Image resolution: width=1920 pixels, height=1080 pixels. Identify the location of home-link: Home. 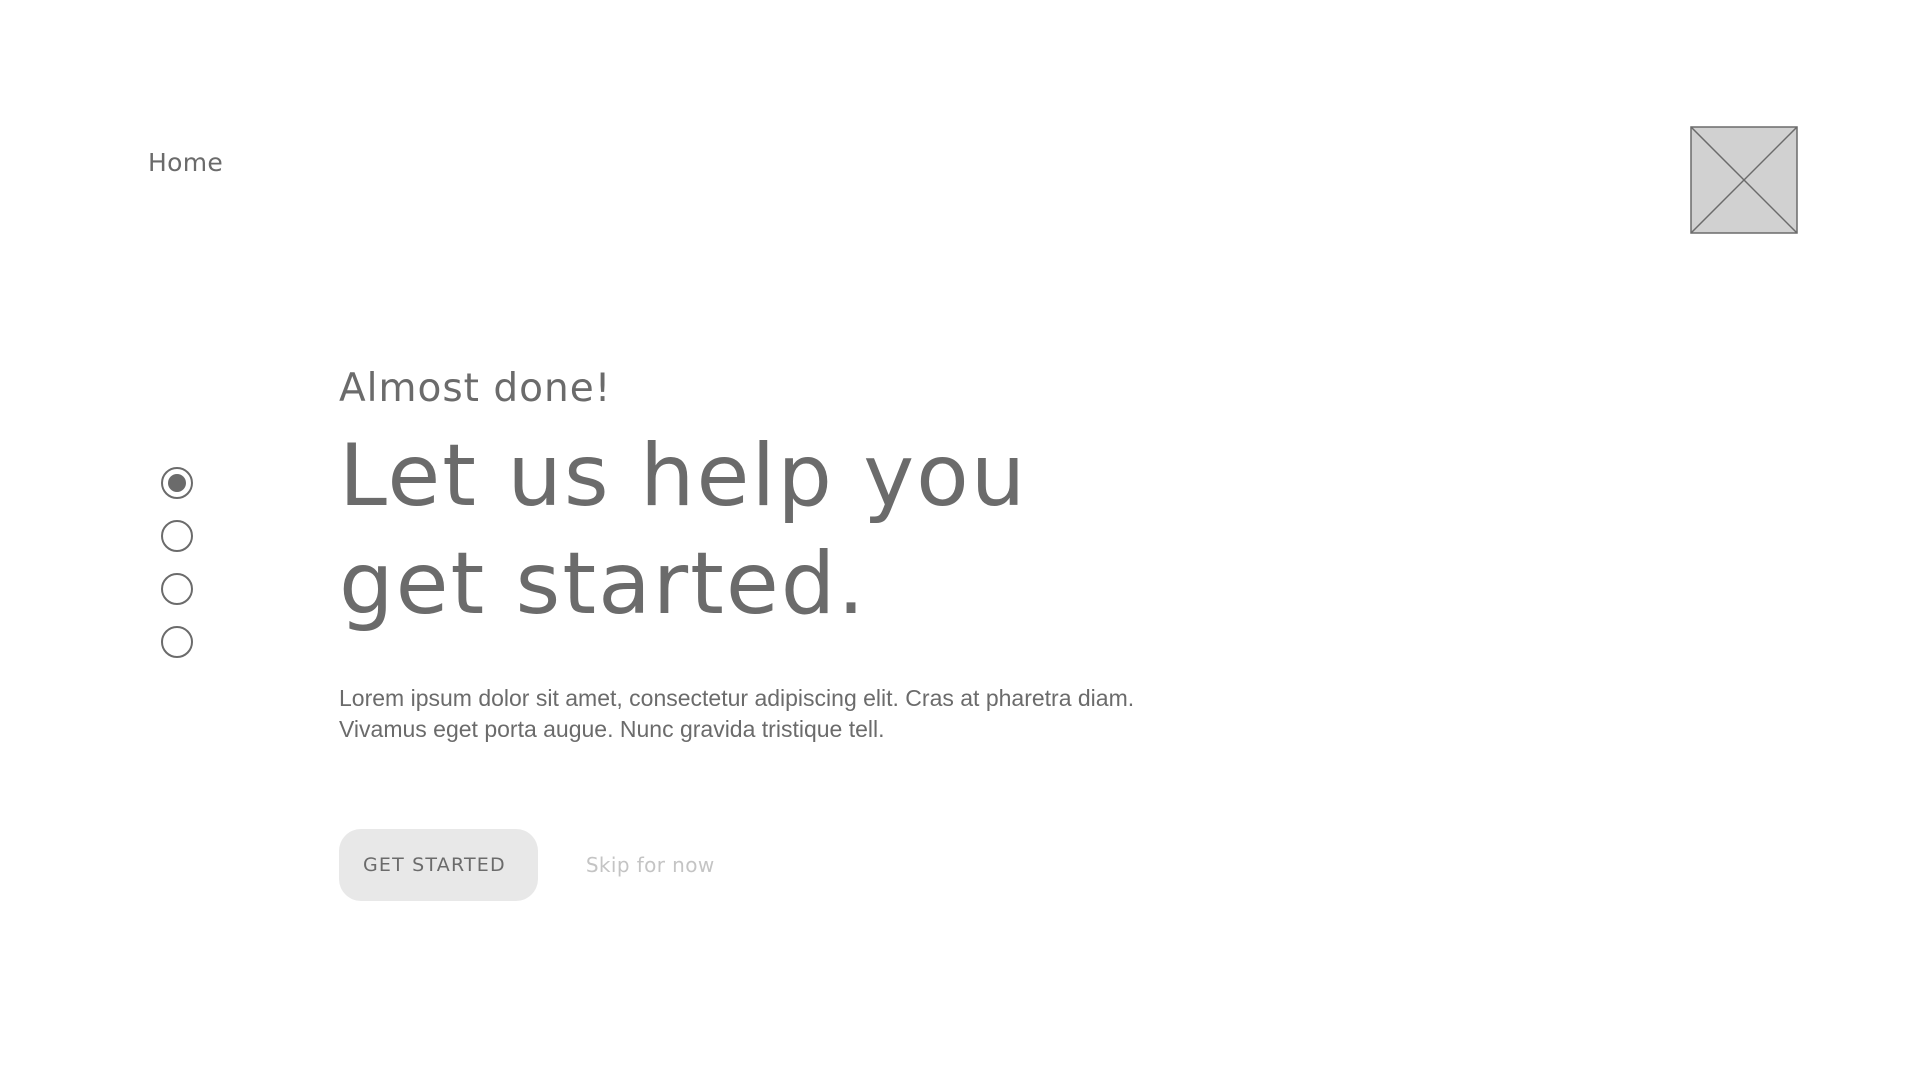
(185, 162).